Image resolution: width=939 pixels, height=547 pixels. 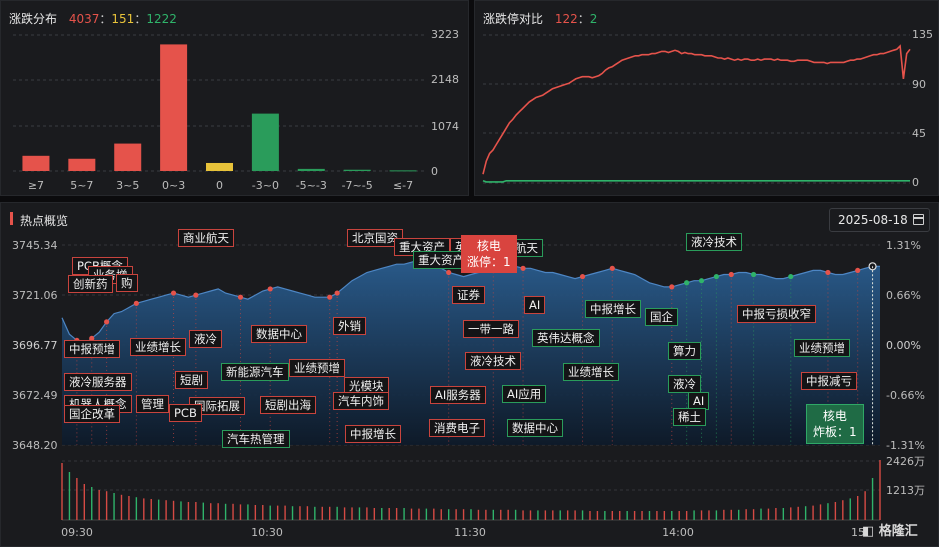 I want to click on price-tick: 3648.20, so click(x=35, y=445).